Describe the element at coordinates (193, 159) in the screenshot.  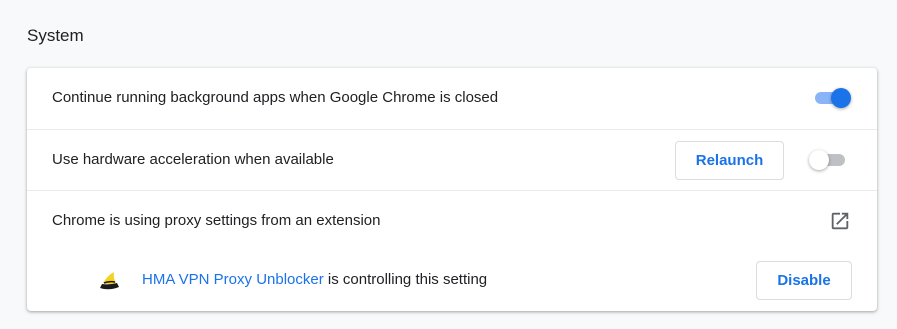
I see `hardware-acceleration-label: Use hardware acceleration when available` at that location.